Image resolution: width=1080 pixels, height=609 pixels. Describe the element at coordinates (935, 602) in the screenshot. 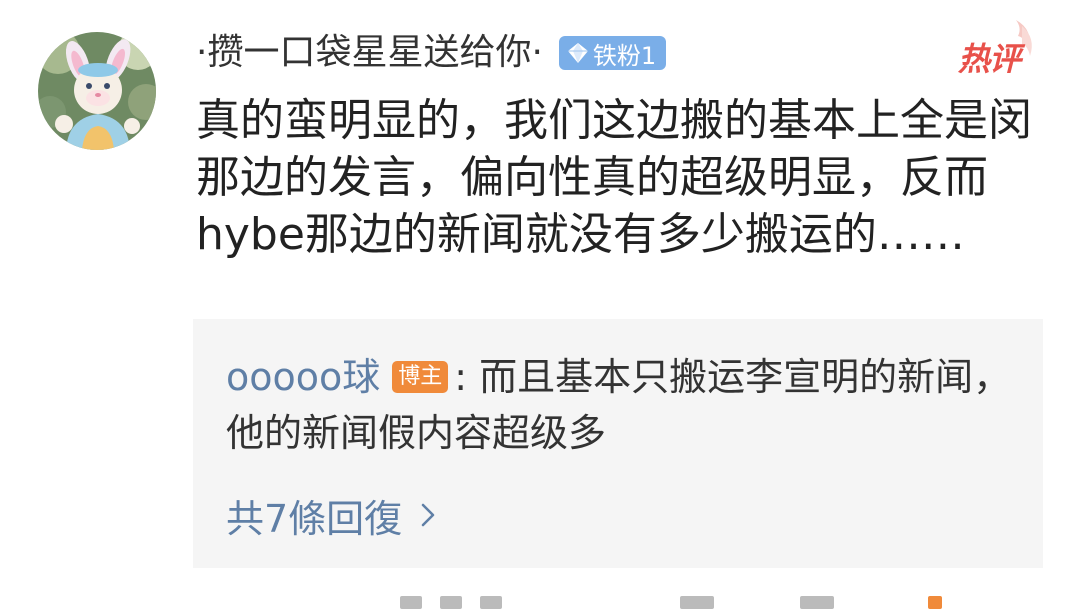

I see `like-icon` at that location.